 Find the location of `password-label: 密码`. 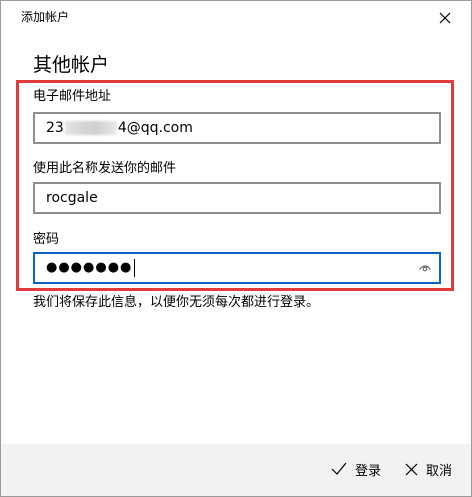

password-label: 密码 is located at coordinates (46, 239).